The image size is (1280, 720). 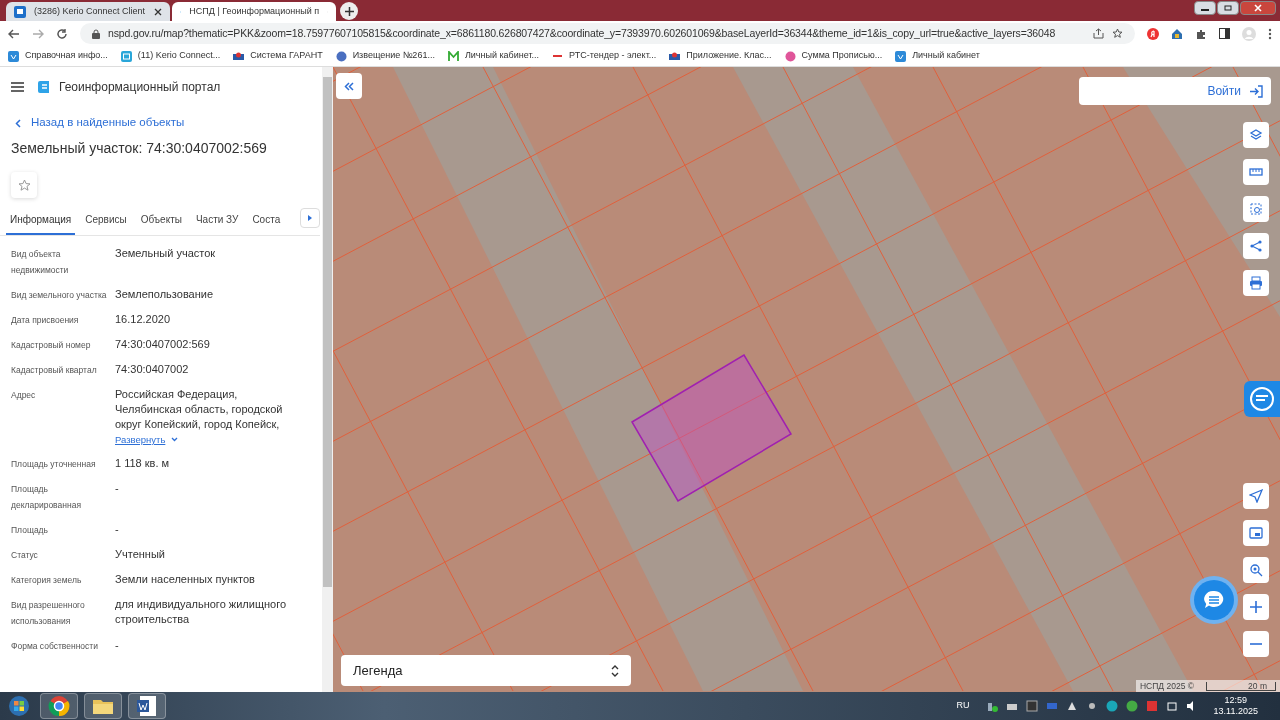 I want to click on field-value: 74:30:0407002:569, so click(x=163, y=344).